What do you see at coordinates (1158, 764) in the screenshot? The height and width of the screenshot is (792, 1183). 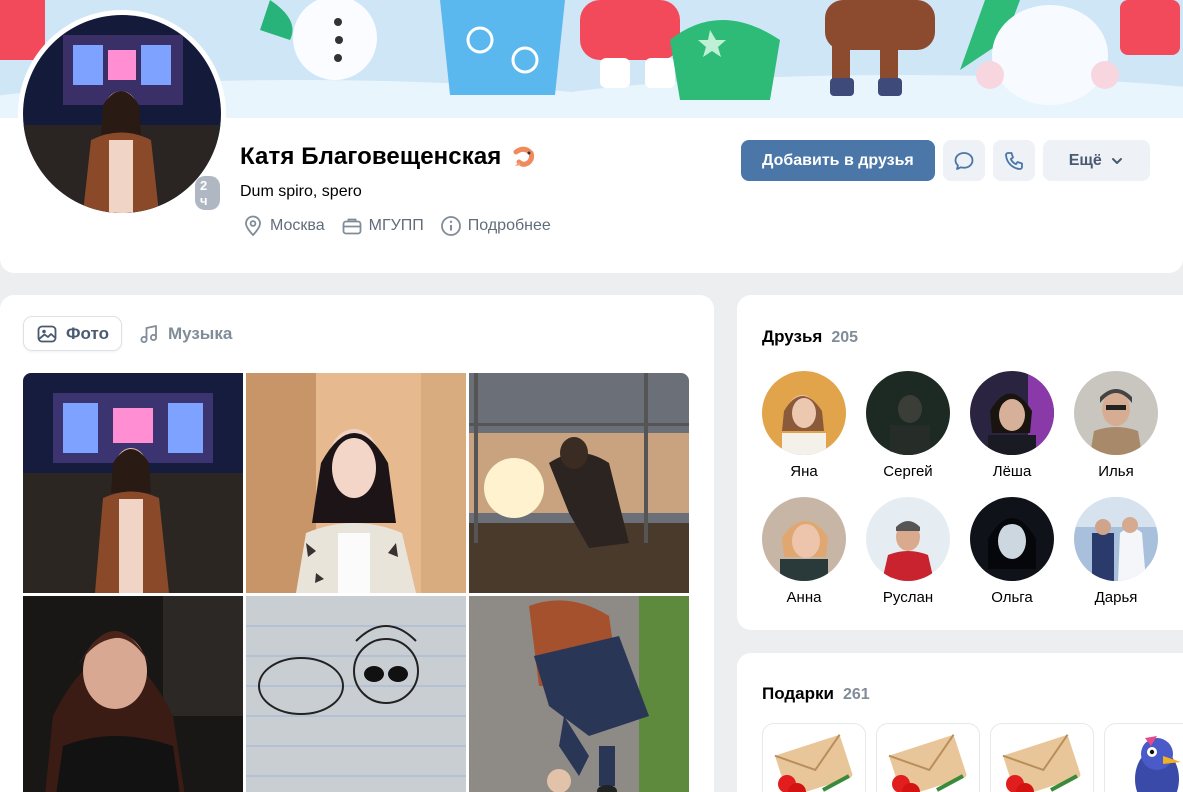 I see `bird-sticker-gift-icon` at bounding box center [1158, 764].